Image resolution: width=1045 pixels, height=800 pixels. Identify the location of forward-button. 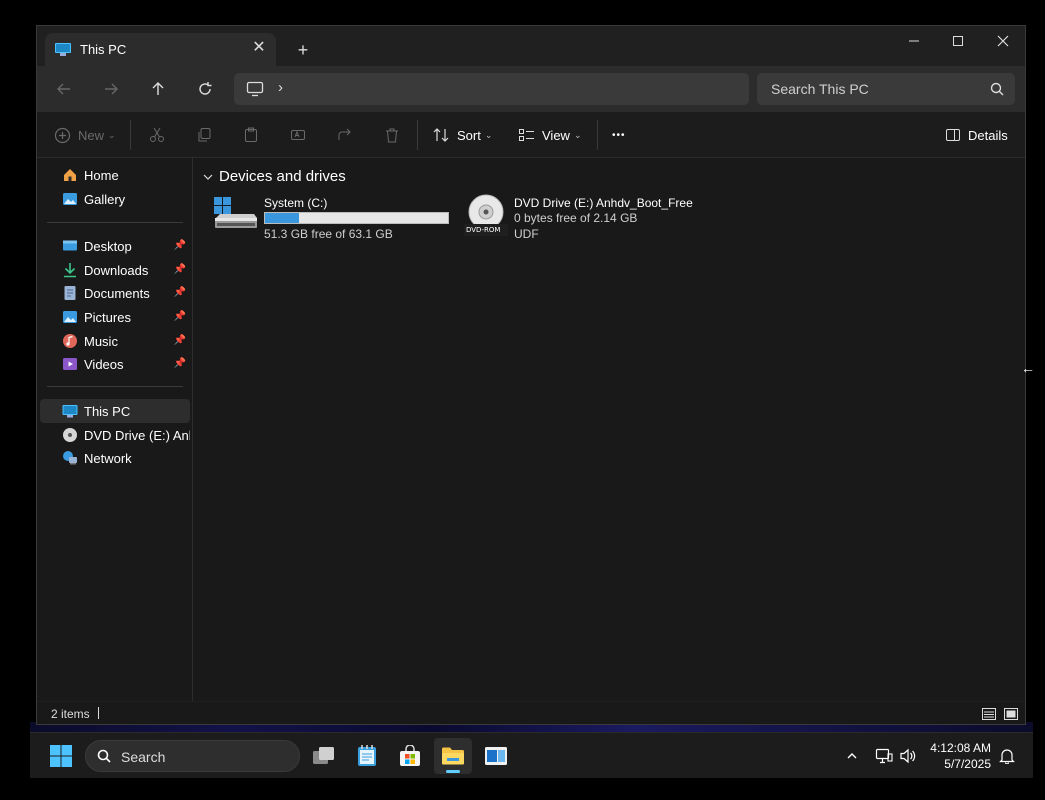
(111, 89).